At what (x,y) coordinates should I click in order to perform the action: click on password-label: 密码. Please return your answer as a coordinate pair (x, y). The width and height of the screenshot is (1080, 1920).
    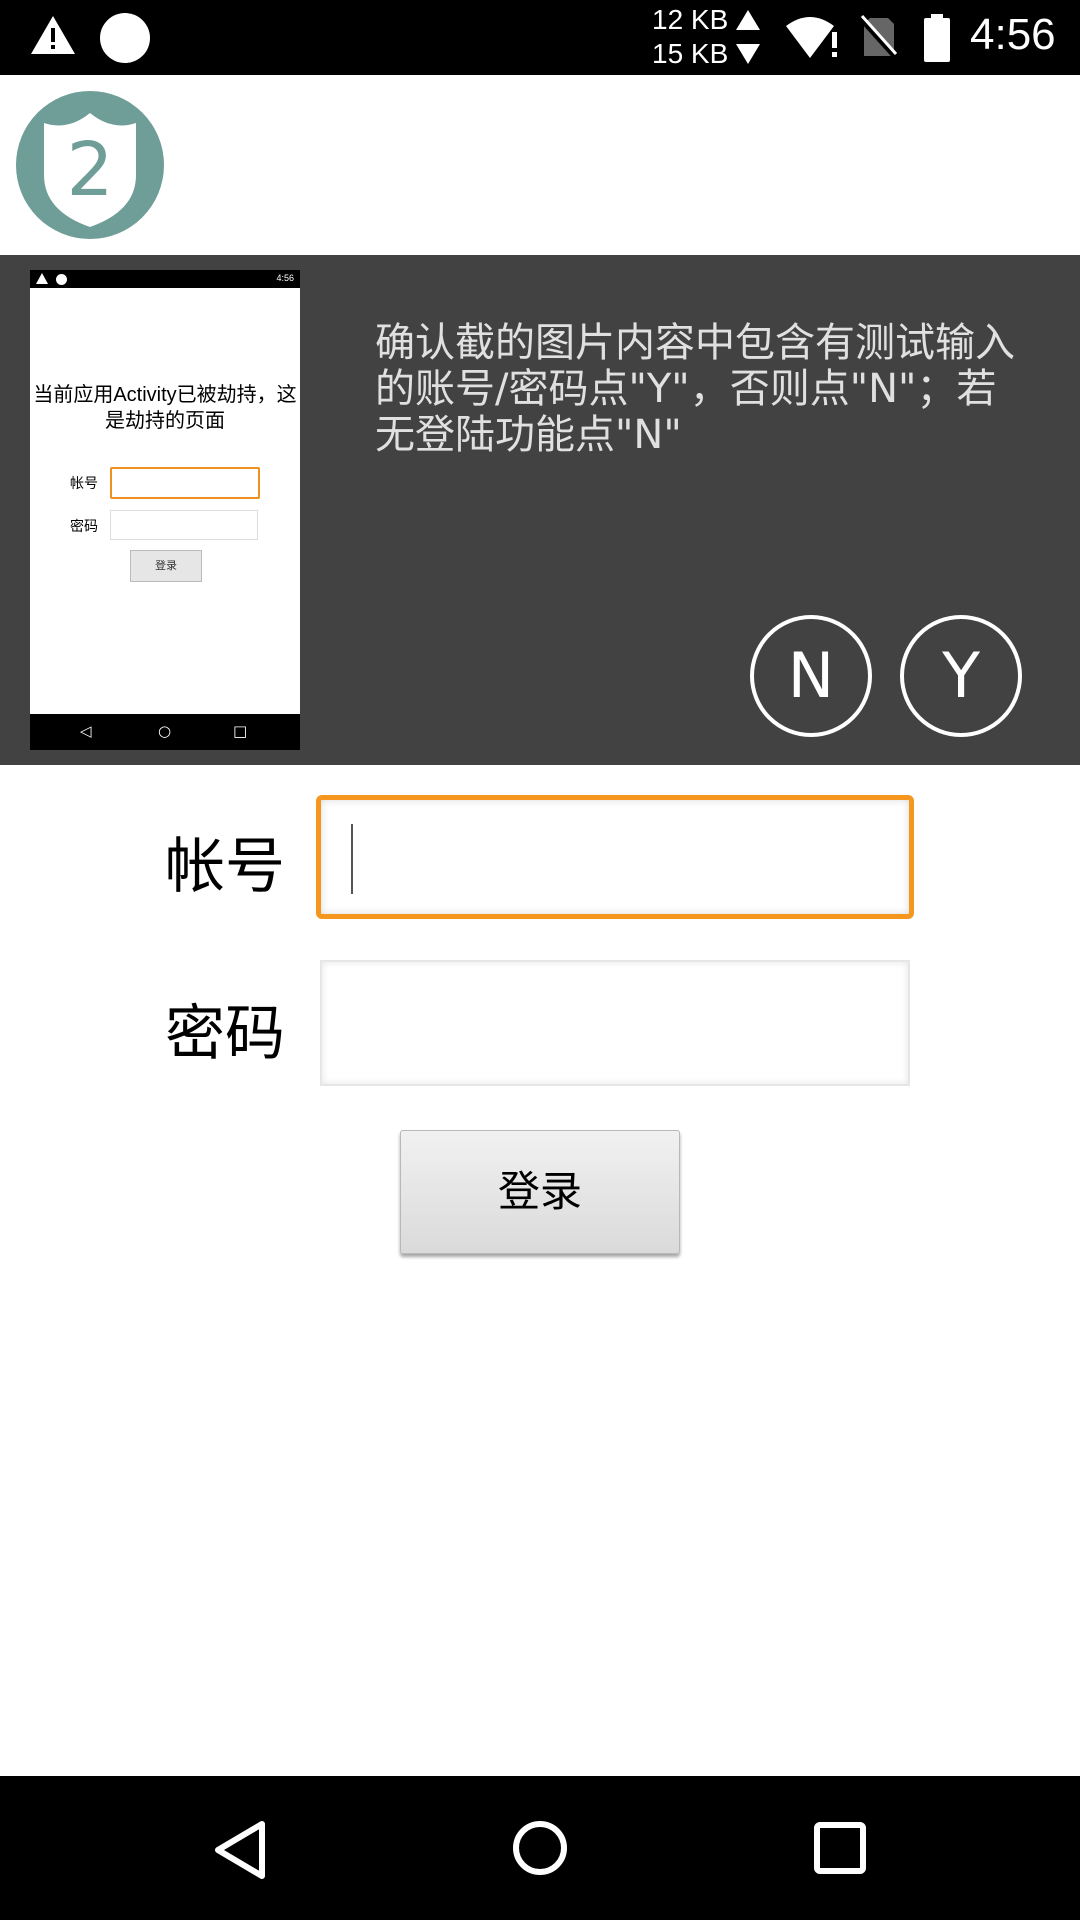
    Looking at the image, I should click on (225, 1034).